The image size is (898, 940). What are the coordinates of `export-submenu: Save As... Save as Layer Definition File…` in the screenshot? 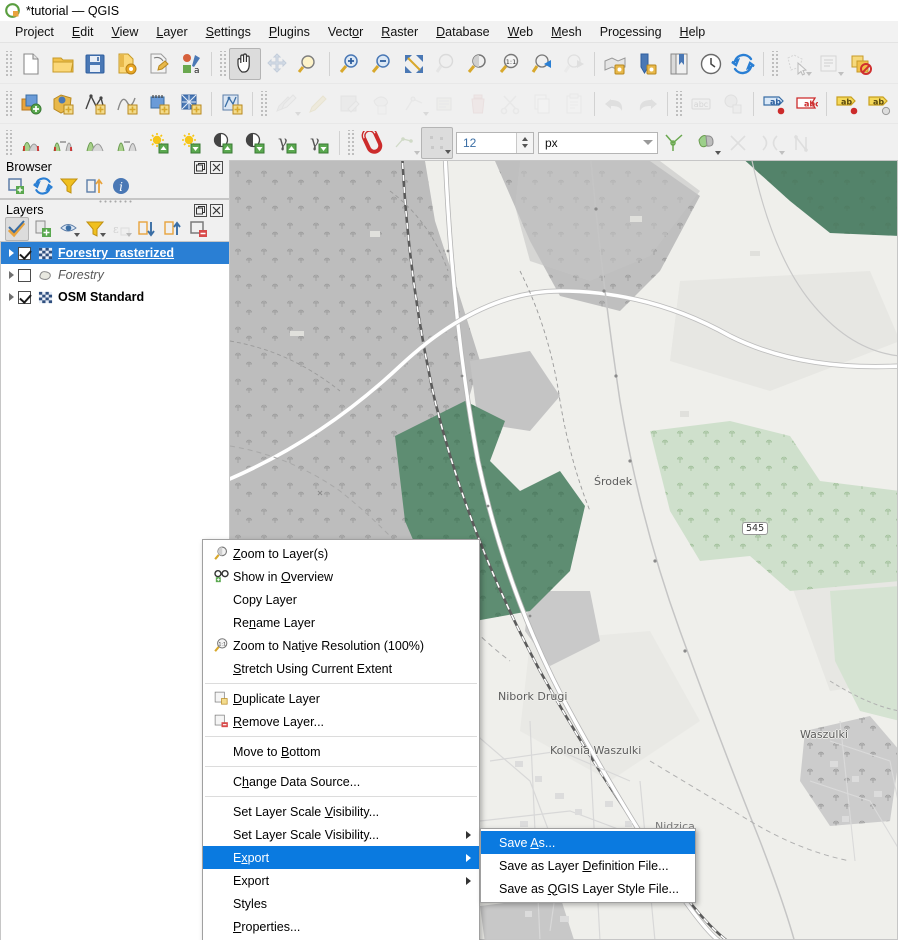 It's located at (588, 865).